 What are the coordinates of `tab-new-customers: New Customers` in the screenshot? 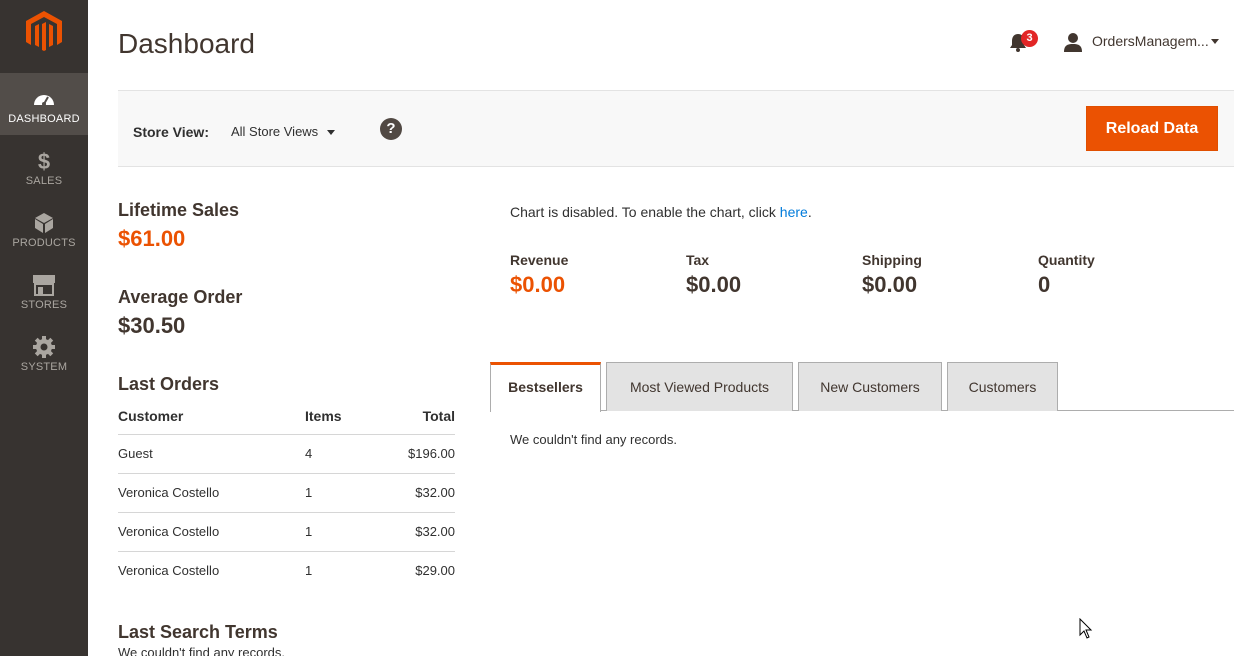 It's located at (870, 386).